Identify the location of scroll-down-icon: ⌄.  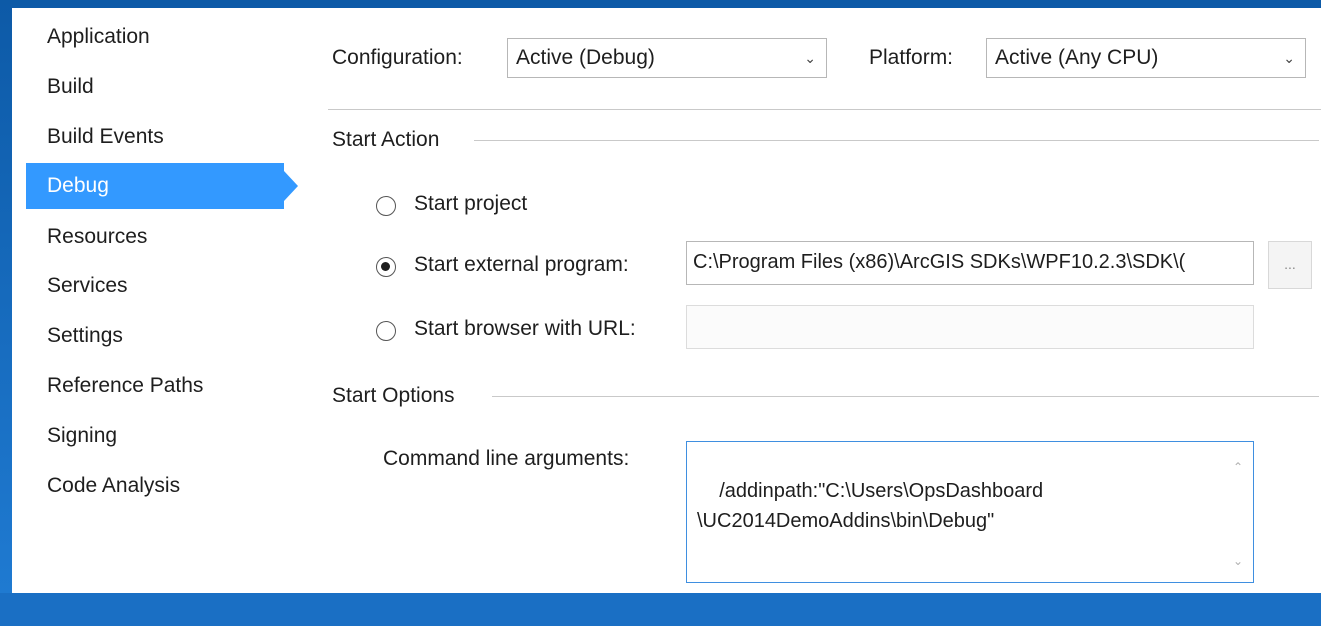
(1238, 561).